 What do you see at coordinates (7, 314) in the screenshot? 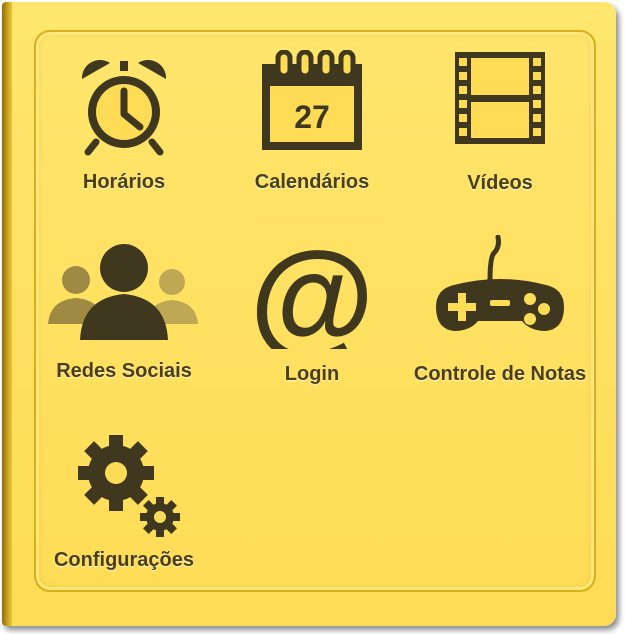
I see `book-spine` at bounding box center [7, 314].